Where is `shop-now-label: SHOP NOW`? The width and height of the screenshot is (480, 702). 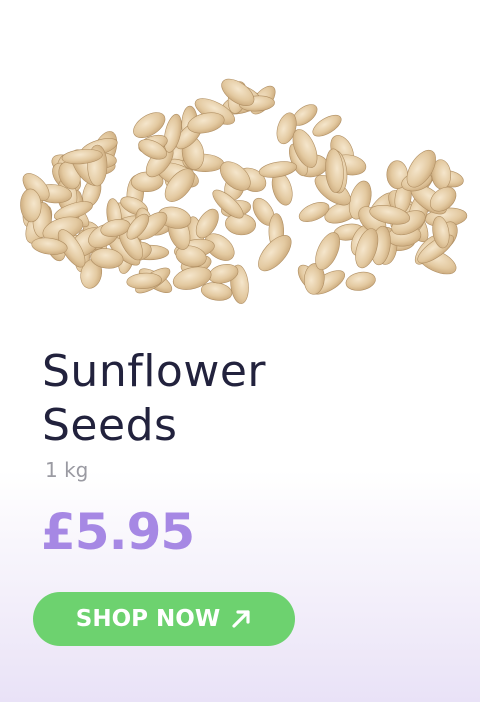 shop-now-label: SHOP NOW is located at coordinates (148, 619).